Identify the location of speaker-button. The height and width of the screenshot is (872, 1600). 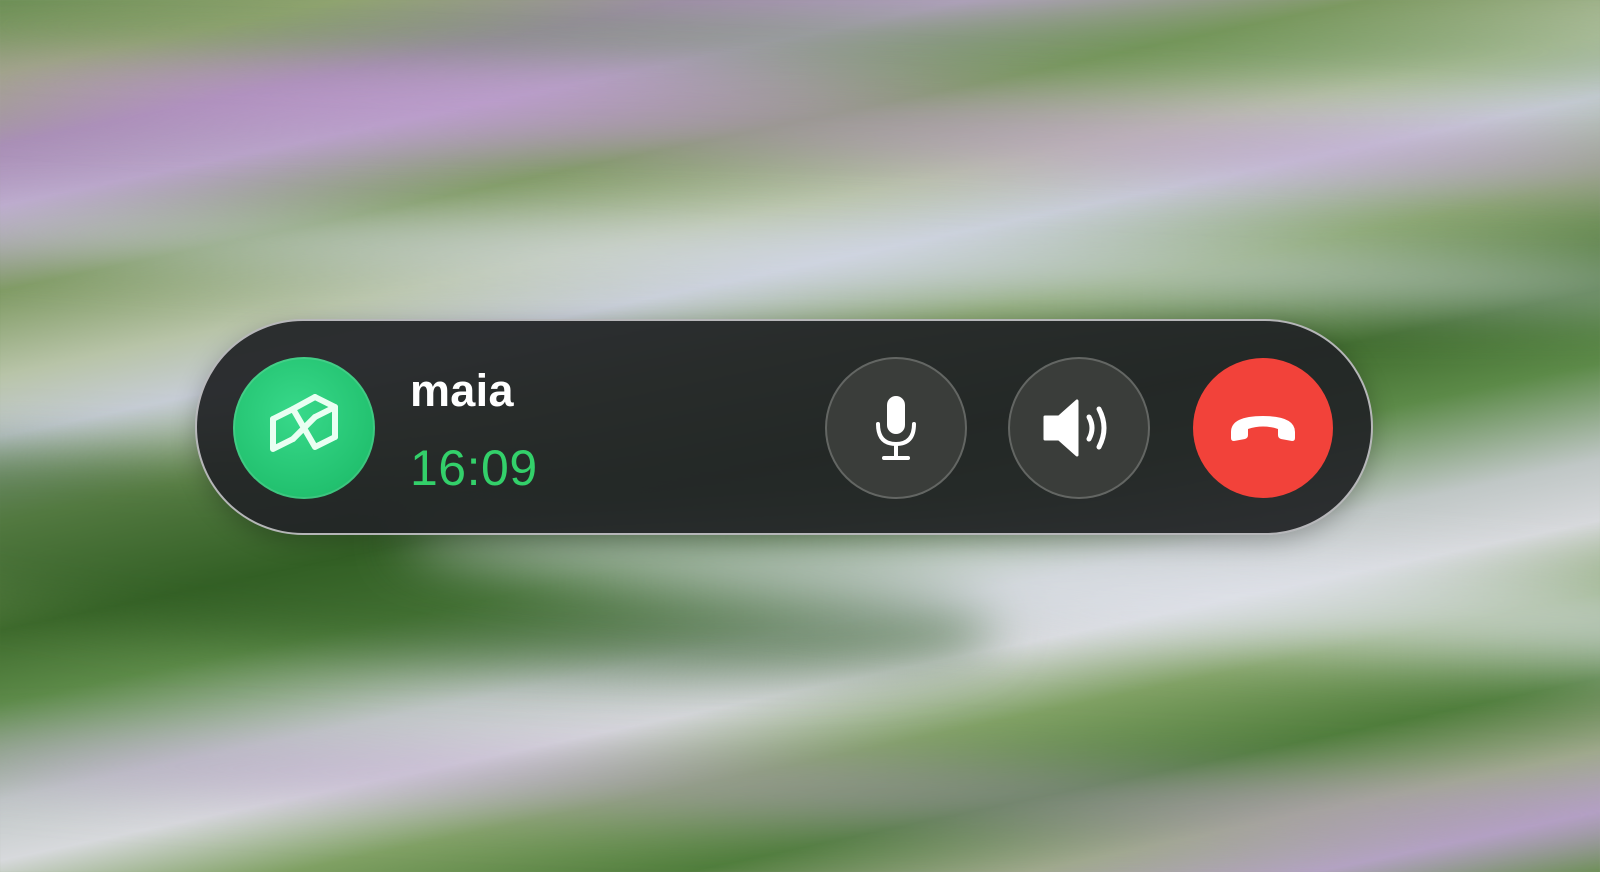
(1079, 428).